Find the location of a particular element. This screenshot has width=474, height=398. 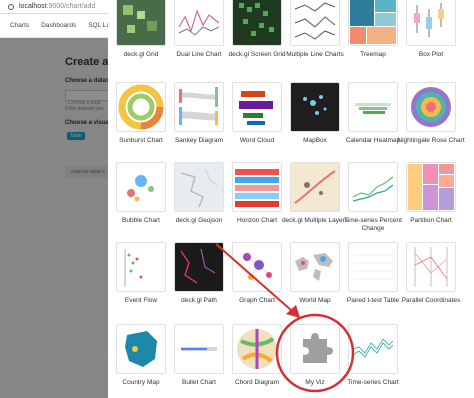

sunburst-chart-thumbnail is located at coordinates (141, 107).